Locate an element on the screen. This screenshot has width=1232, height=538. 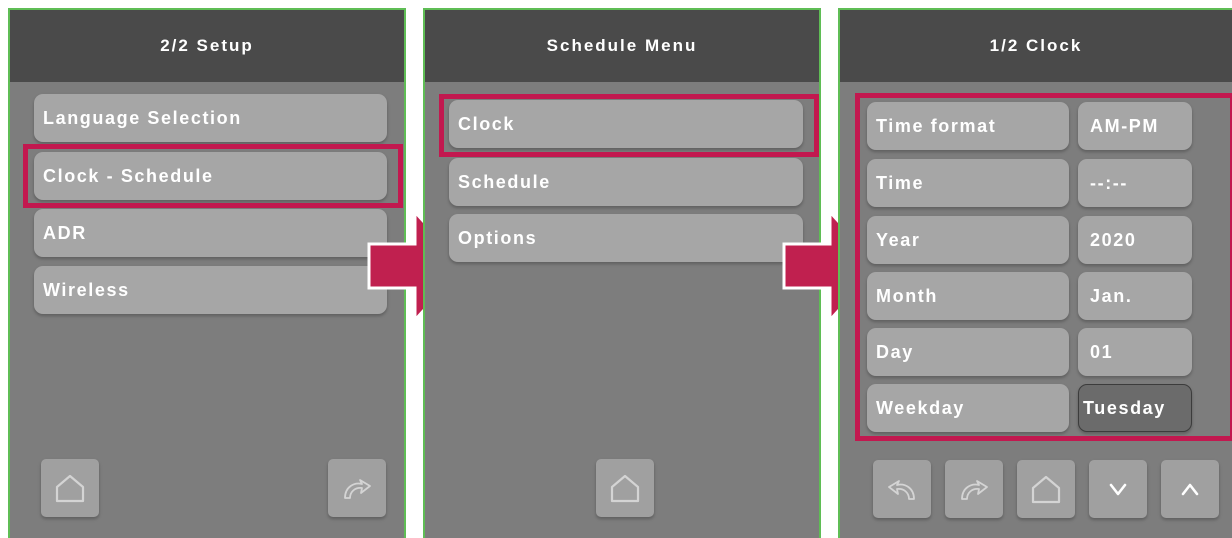
screen-title: 1/2 Clock is located at coordinates (1036, 46).